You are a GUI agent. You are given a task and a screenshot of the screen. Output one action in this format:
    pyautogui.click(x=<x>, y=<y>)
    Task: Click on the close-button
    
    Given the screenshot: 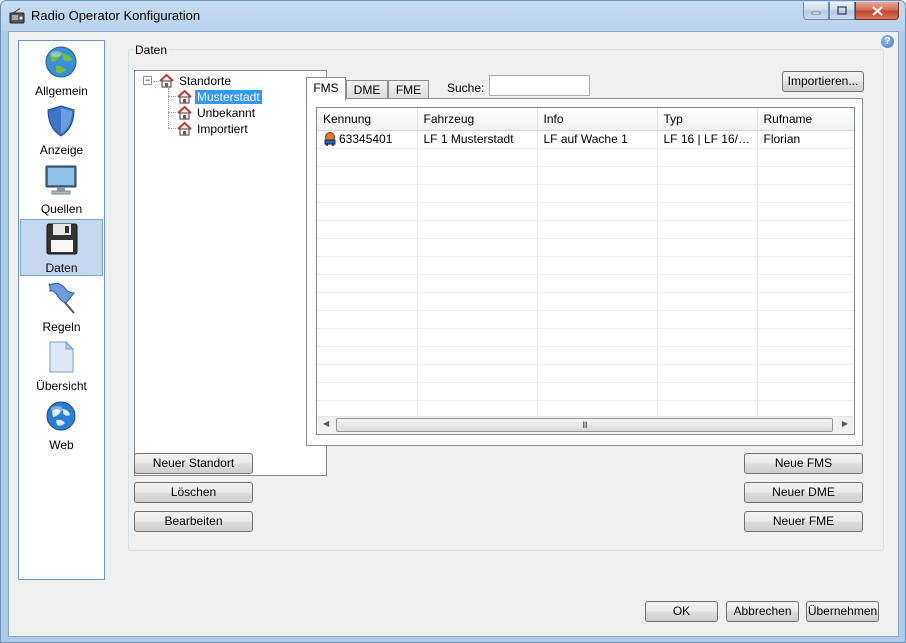 What is the action you would take?
    pyautogui.click(x=877, y=11)
    